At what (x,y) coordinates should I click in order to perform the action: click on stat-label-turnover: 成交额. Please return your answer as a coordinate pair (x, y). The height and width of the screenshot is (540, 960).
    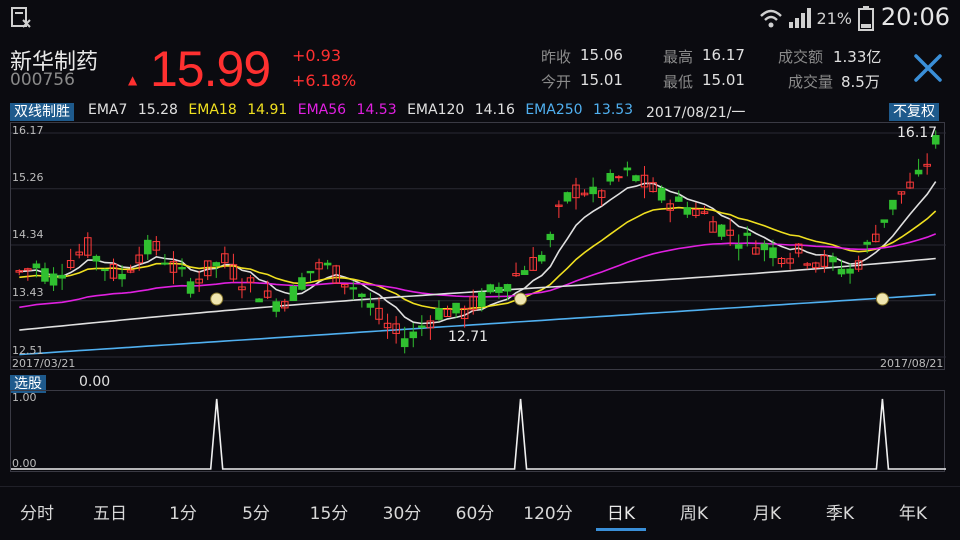
    Looking at the image, I should click on (801, 57).